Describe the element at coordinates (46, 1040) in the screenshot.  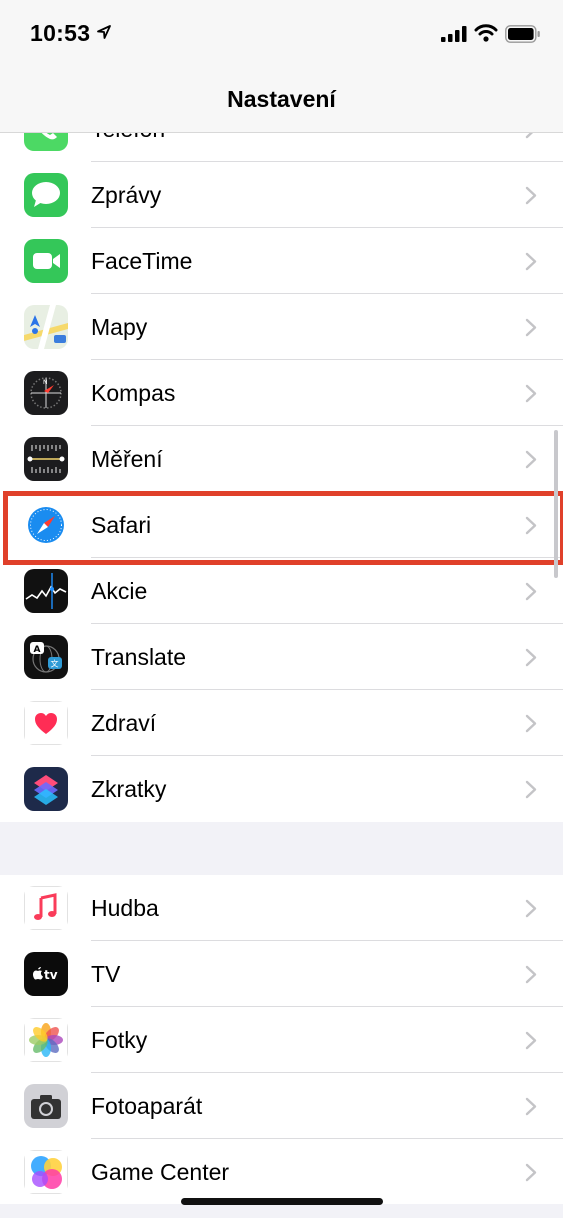
I see `photos-icon` at that location.